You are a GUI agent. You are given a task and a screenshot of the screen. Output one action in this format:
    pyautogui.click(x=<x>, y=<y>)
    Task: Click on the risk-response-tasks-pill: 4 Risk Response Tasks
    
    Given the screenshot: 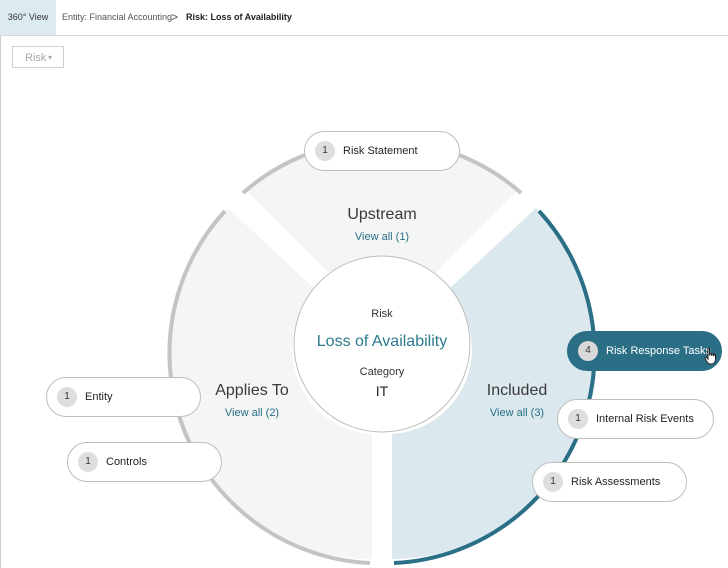 What is the action you would take?
    pyautogui.click(x=644, y=351)
    